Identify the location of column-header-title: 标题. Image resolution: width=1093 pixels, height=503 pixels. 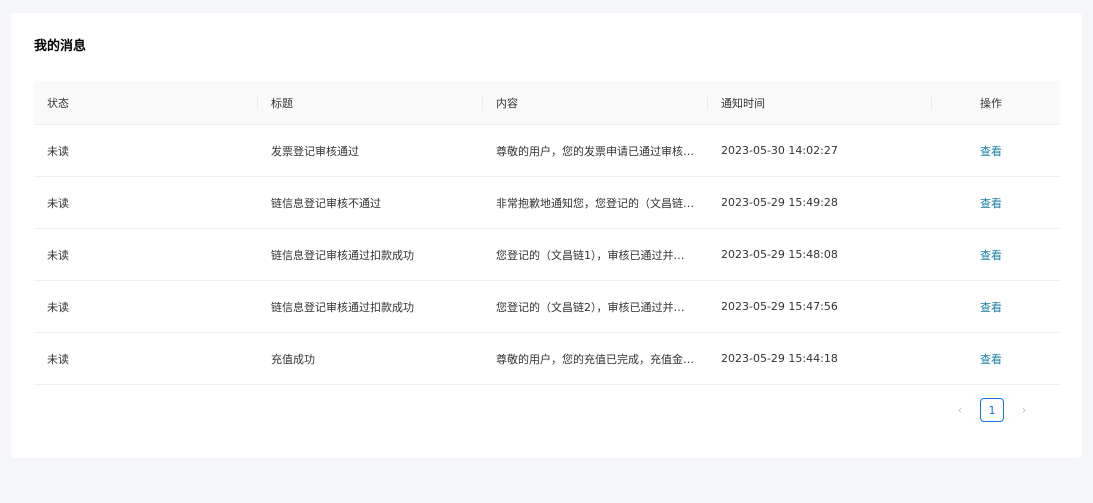
(370, 102).